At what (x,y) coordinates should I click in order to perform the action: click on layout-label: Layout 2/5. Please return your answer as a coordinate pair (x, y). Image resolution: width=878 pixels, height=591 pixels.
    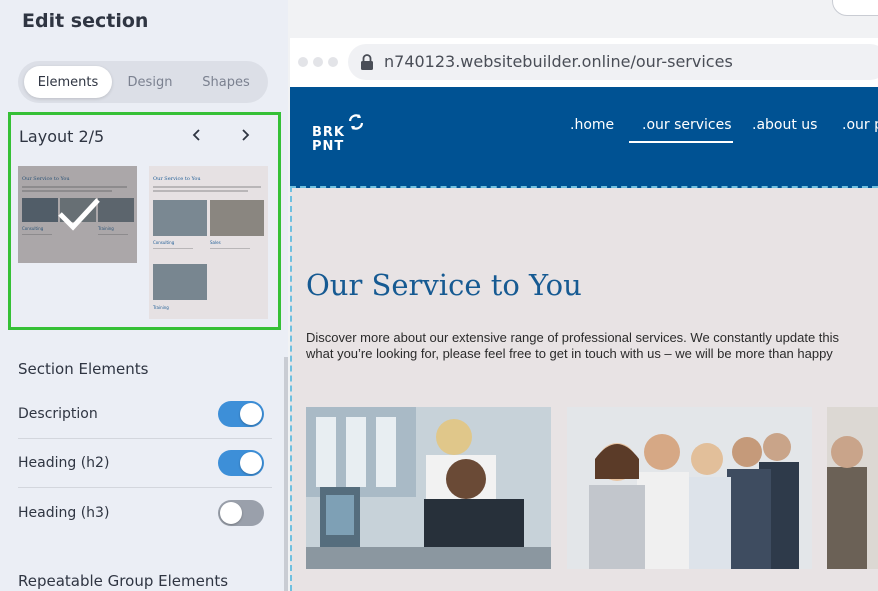
    Looking at the image, I should click on (62, 136).